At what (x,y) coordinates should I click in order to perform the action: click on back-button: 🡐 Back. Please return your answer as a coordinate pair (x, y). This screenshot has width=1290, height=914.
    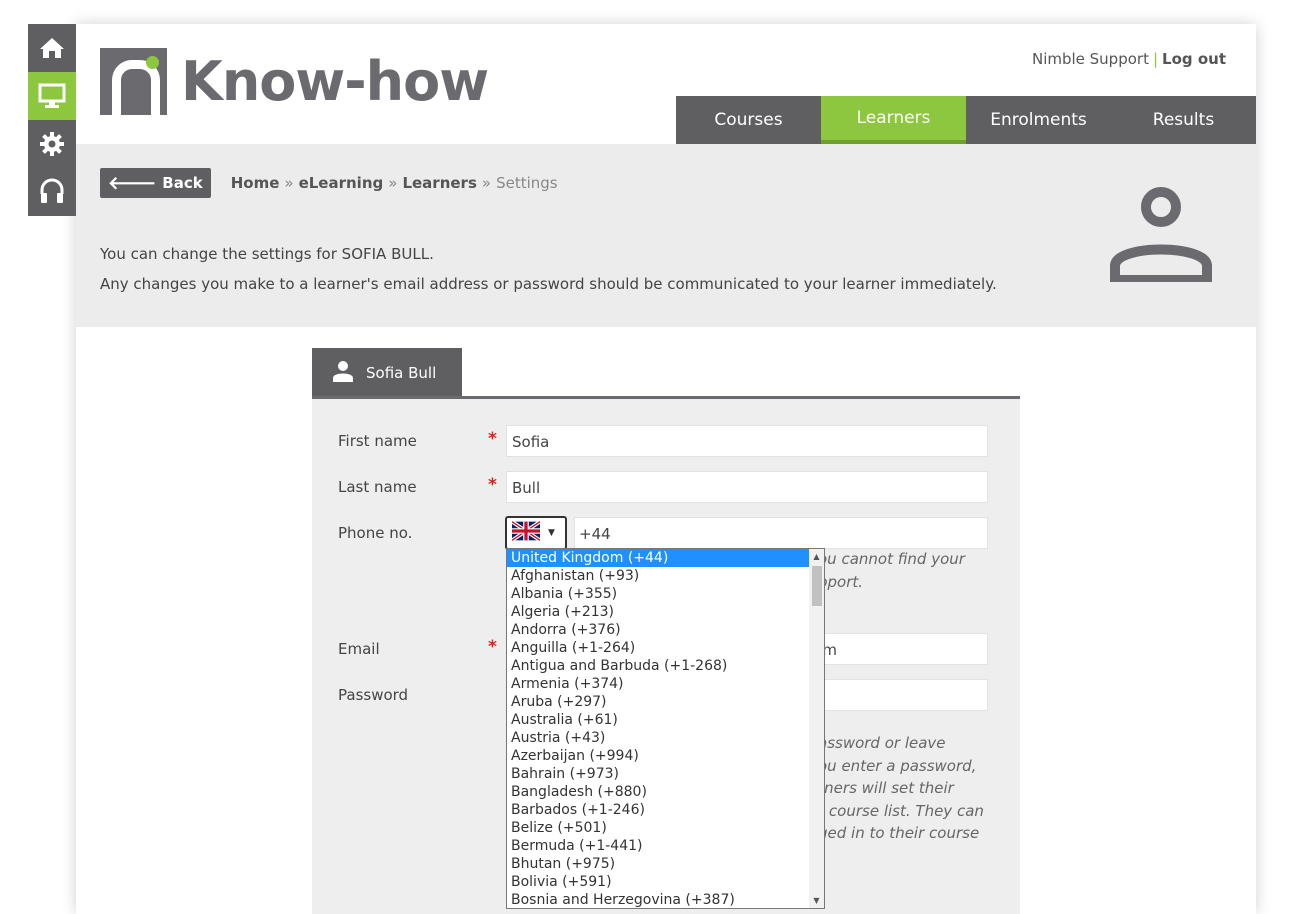
    Looking at the image, I should click on (155, 183).